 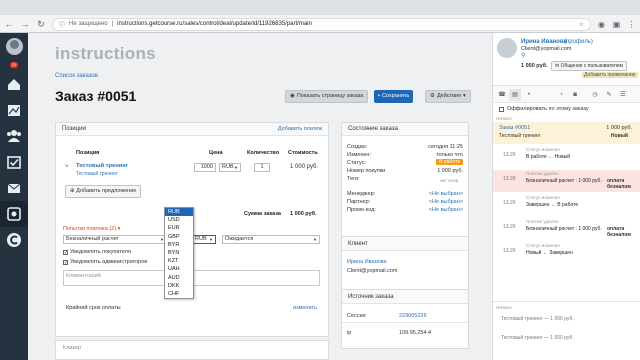 I want to click on tags-value: нет тегов, so click(x=449, y=180).